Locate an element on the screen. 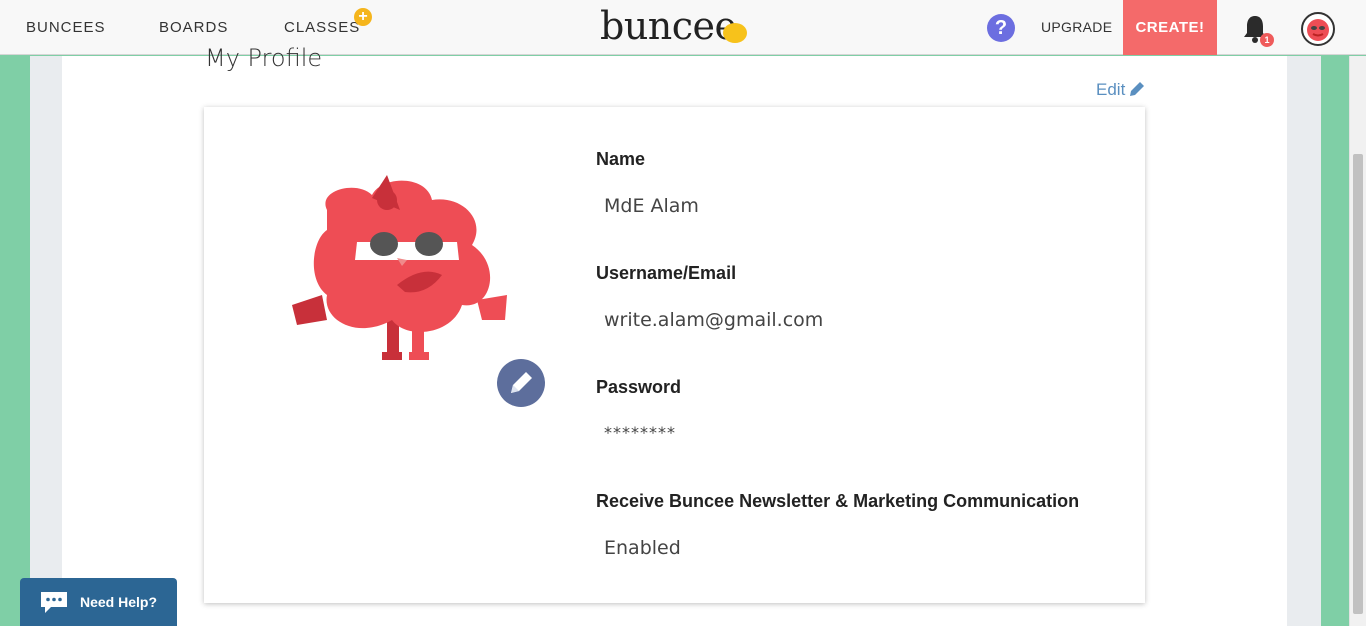 The width and height of the screenshot is (1366, 626). create-button: CREATE! is located at coordinates (1170, 27).